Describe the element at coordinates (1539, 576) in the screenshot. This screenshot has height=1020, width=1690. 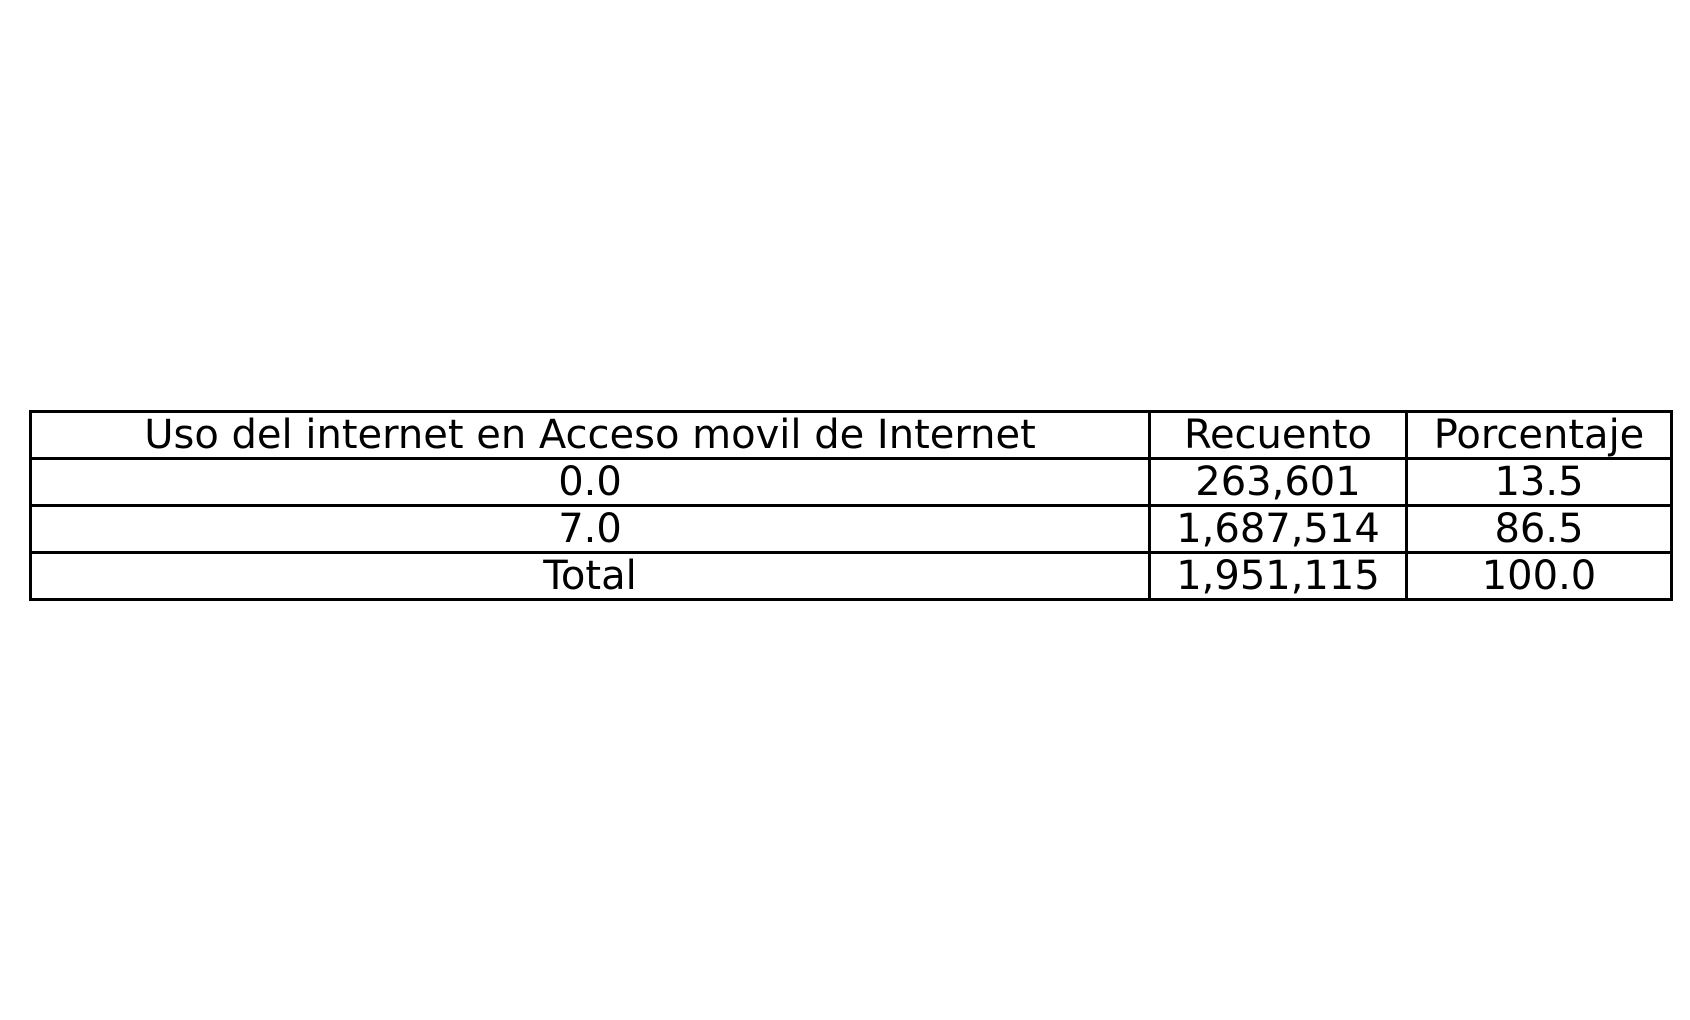
I see `table-cell: 100.0` at that location.